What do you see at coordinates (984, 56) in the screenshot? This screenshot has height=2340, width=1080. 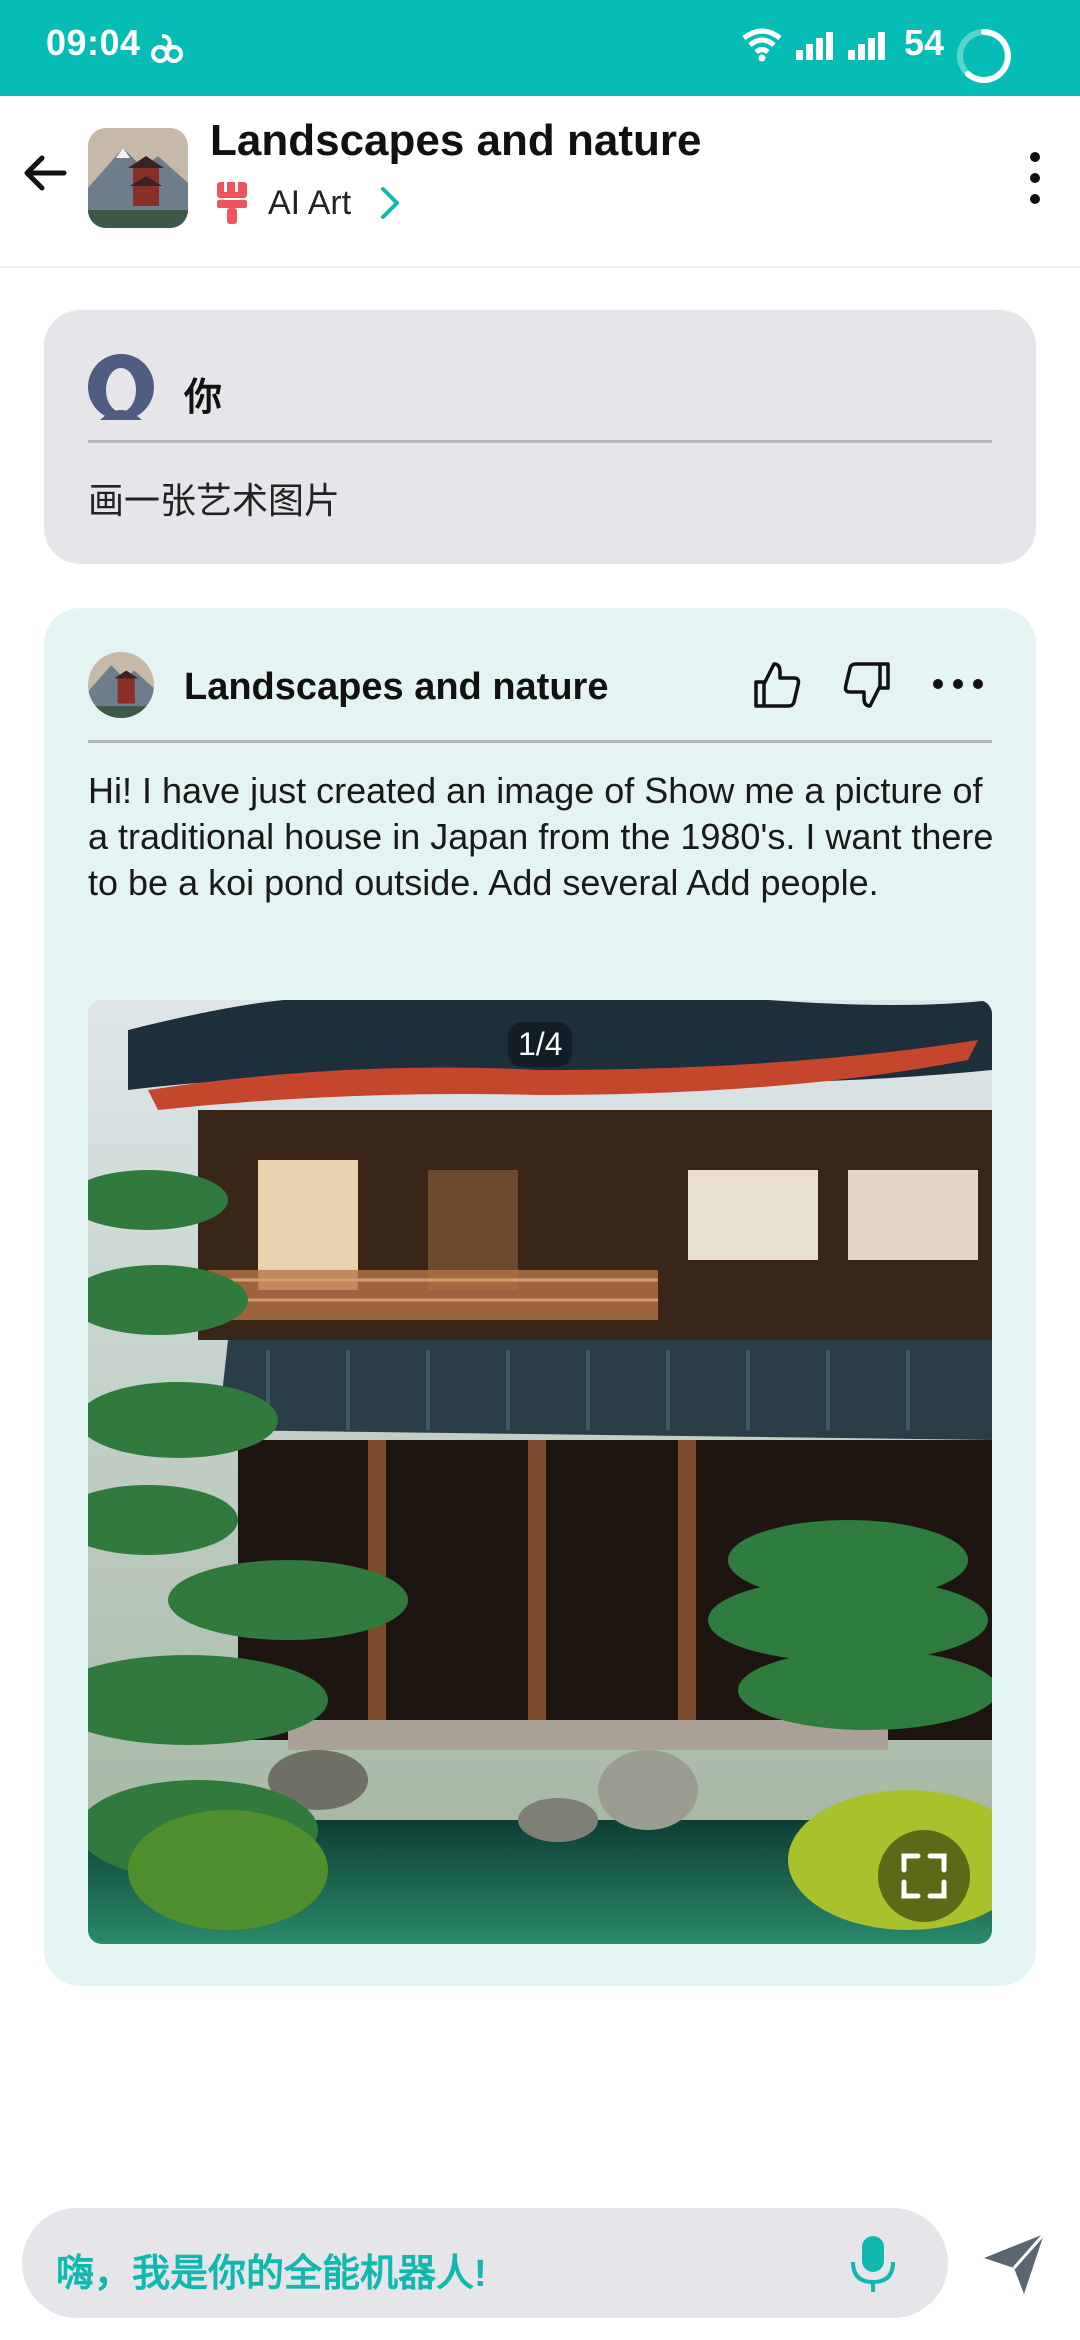 I see `battery-ring-icon` at bounding box center [984, 56].